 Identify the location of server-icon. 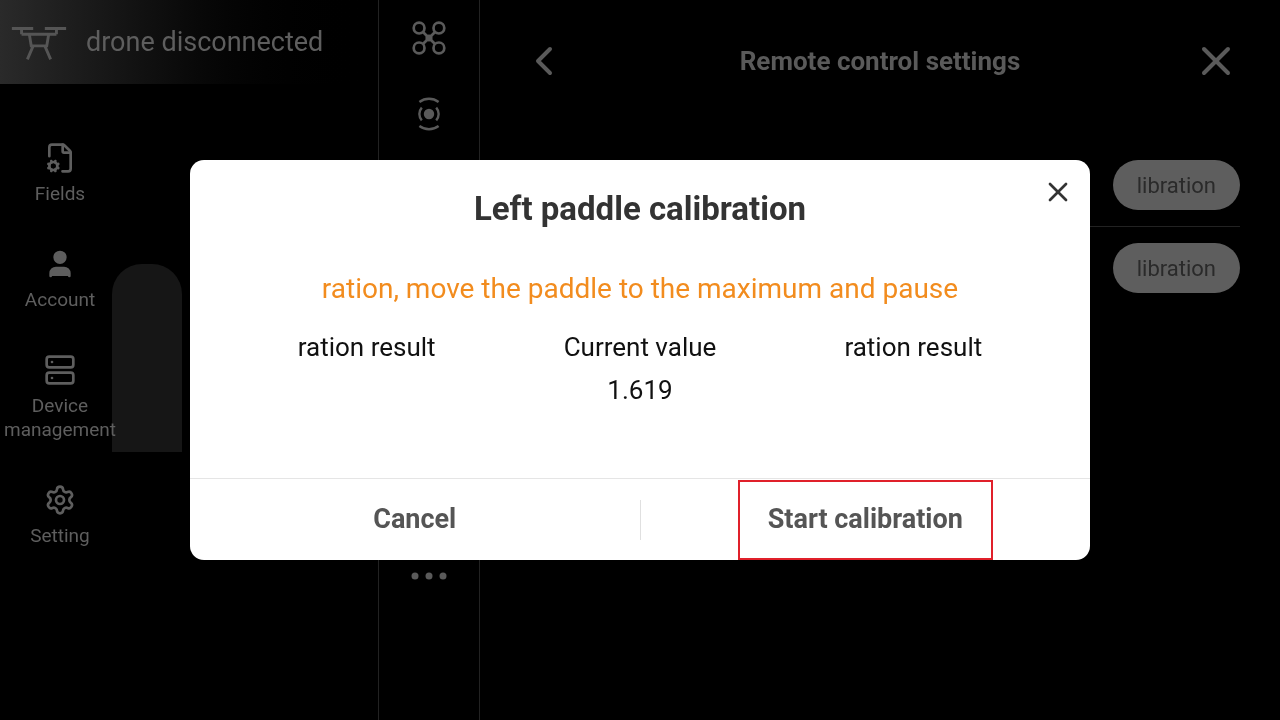
(60, 370).